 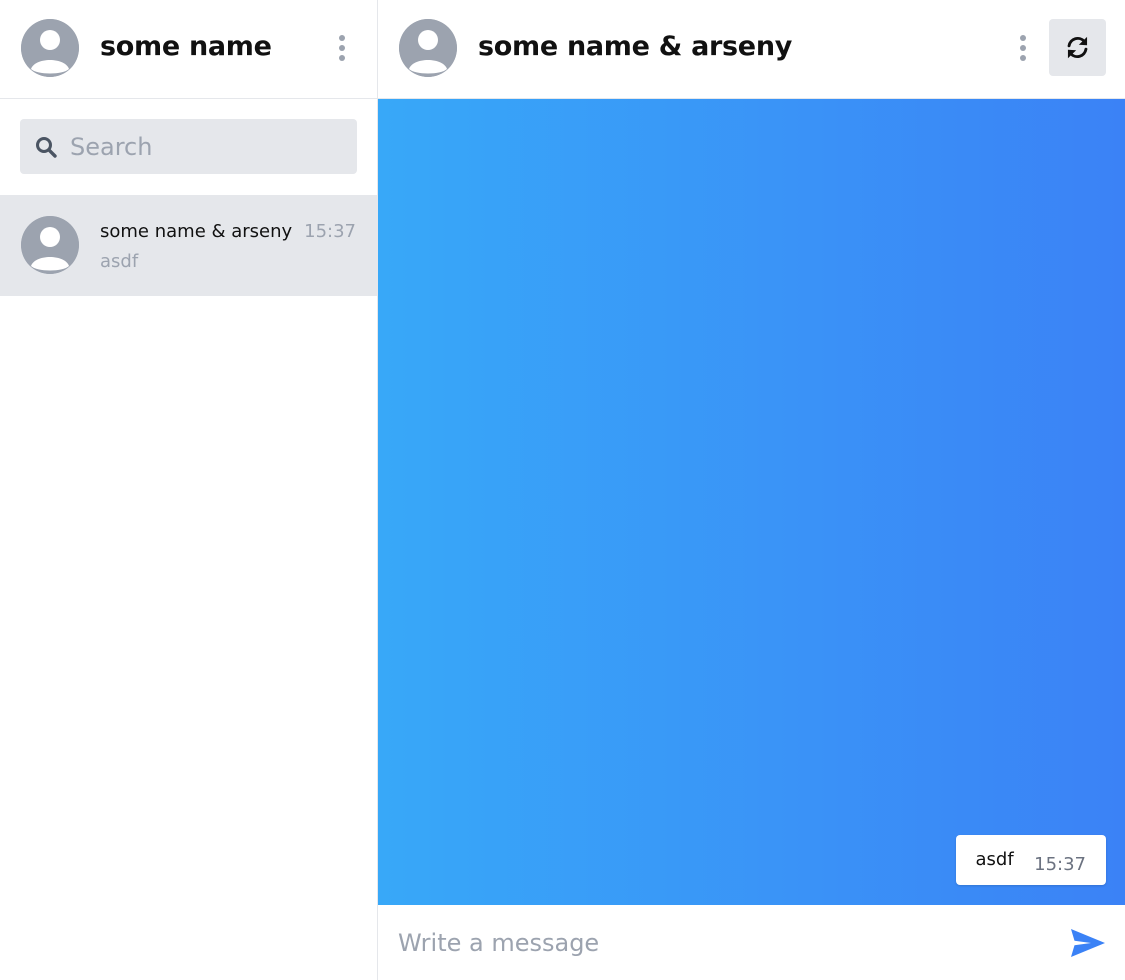 I want to click on send-icon, so click(x=1088, y=943).